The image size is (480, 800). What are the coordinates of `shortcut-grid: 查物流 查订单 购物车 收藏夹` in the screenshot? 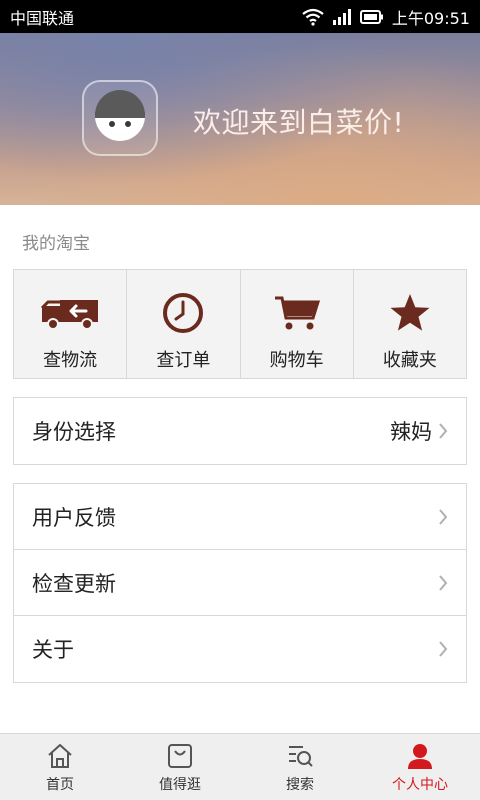 It's located at (240, 324).